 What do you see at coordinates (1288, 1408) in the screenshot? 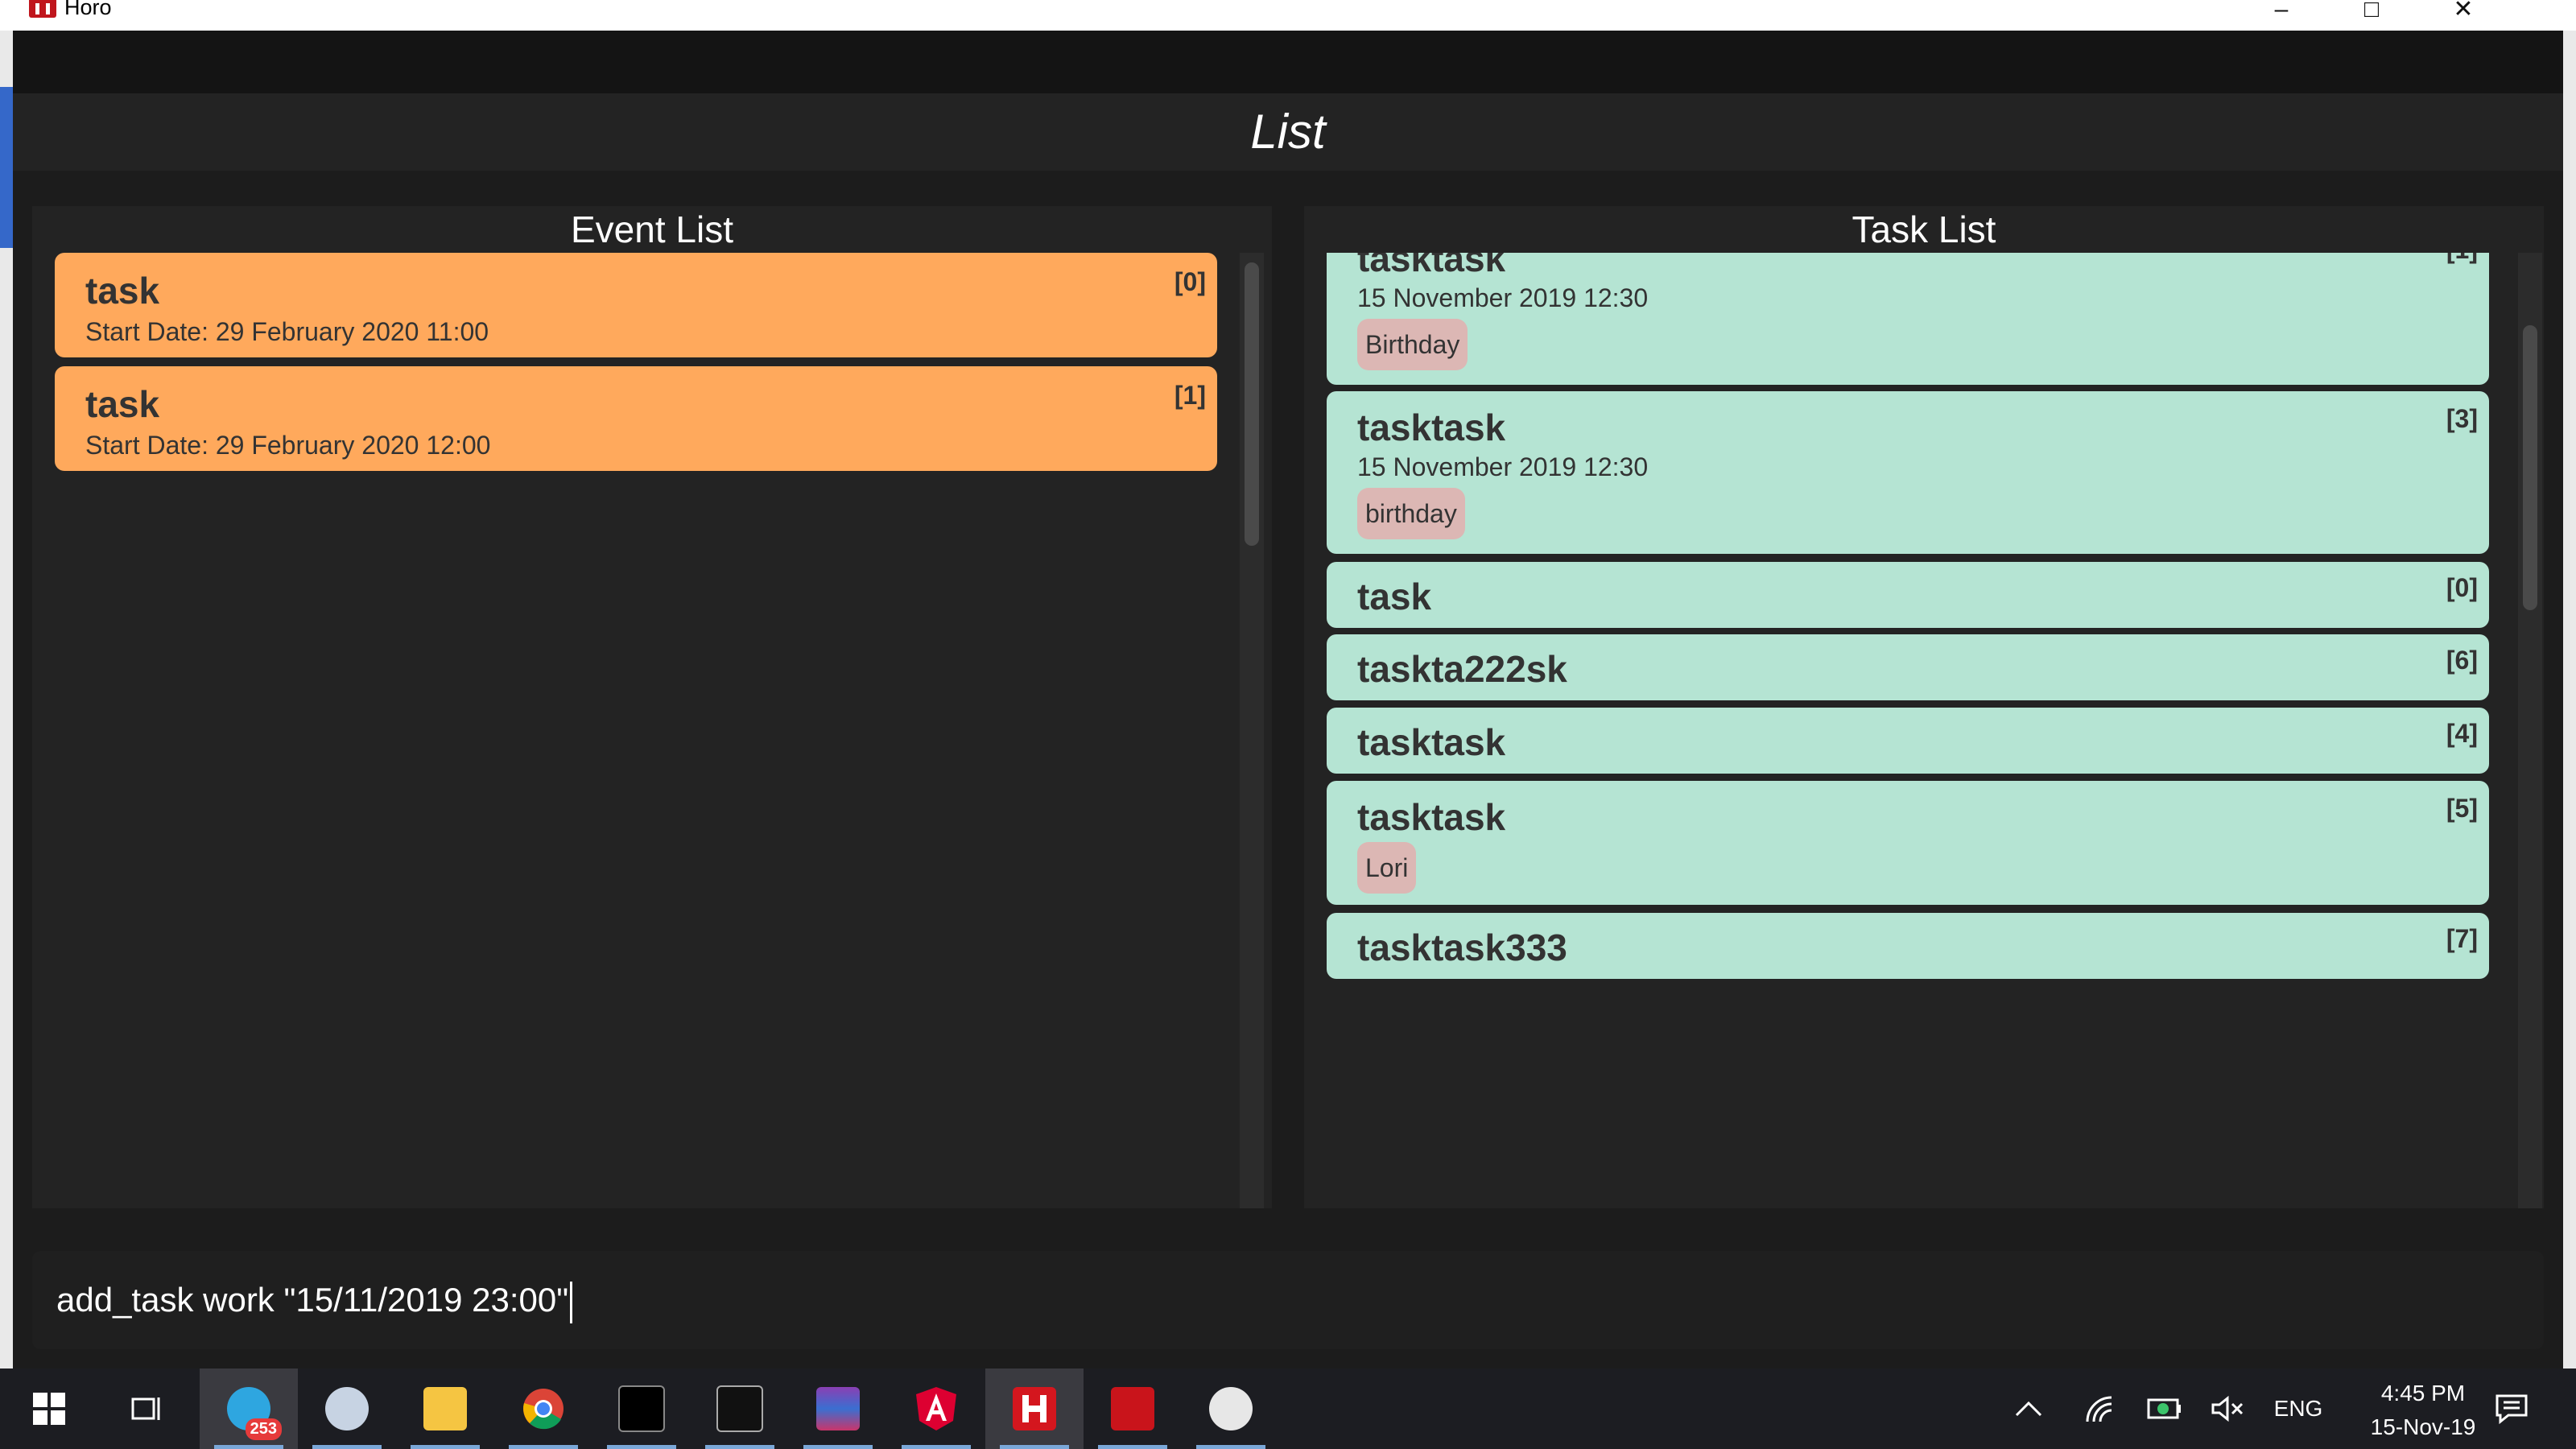
I see `taskbar: 253 ENG 4:45 PM 15-Nov-19` at bounding box center [1288, 1408].